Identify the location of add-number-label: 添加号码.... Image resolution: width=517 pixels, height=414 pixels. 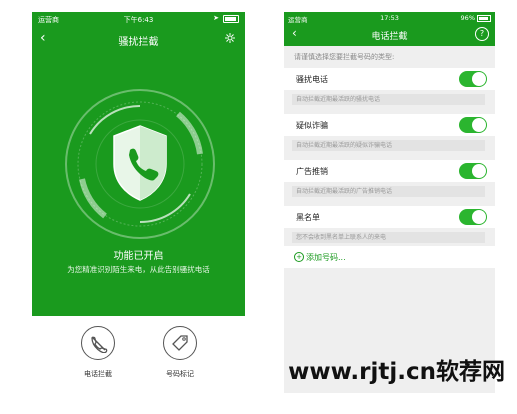
(326, 257).